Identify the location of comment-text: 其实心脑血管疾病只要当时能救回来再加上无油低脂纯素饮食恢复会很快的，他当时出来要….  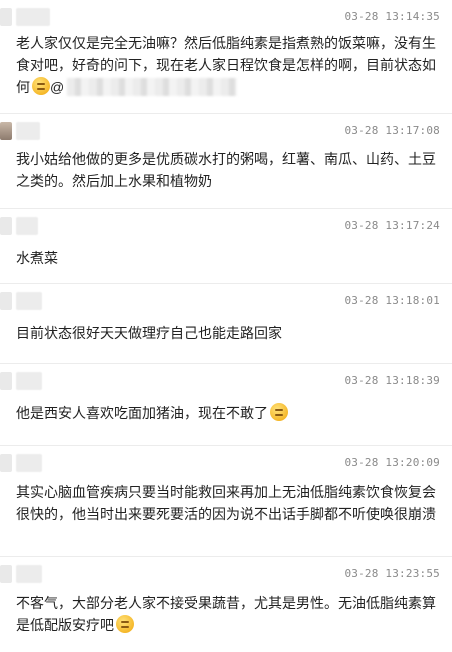
(226, 503).